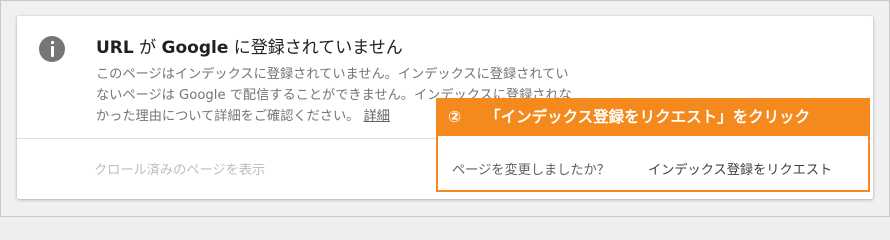 This screenshot has width=890, height=240. Describe the element at coordinates (228, 116) in the screenshot. I see `description-line-text: かった理由について詳細をご確認ください。` at that location.